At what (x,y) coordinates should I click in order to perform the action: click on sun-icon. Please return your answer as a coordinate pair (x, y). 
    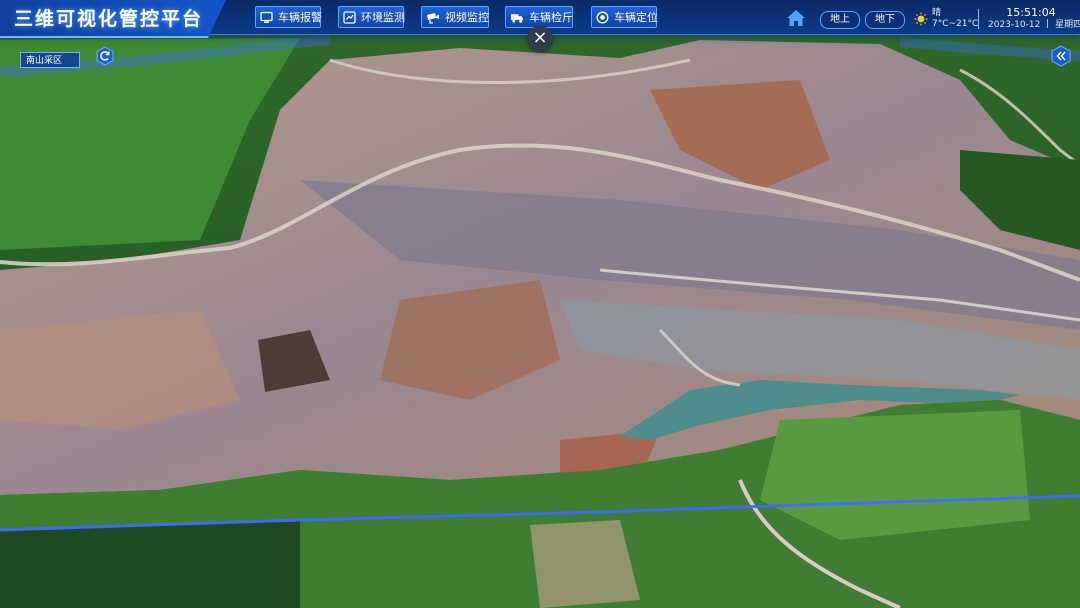
    Looking at the image, I should click on (921, 18).